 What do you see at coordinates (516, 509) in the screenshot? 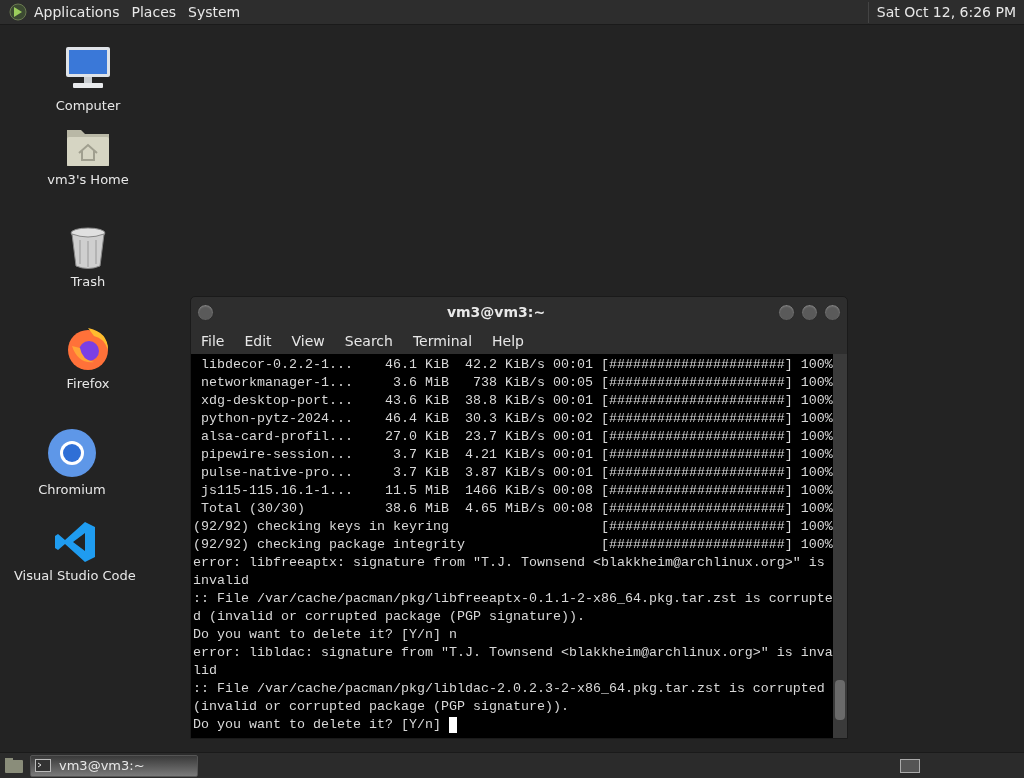
I see `terminal-line: Total (30/30) 38.6 MiB 4.65 MiB/s 00:08 [######################] 100%` at bounding box center [516, 509].